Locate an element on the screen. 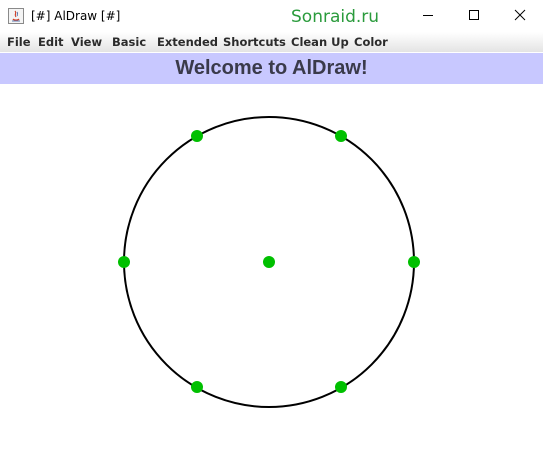 The width and height of the screenshot is (543, 463). watermark-text: Sonraid.ru is located at coordinates (335, 17).